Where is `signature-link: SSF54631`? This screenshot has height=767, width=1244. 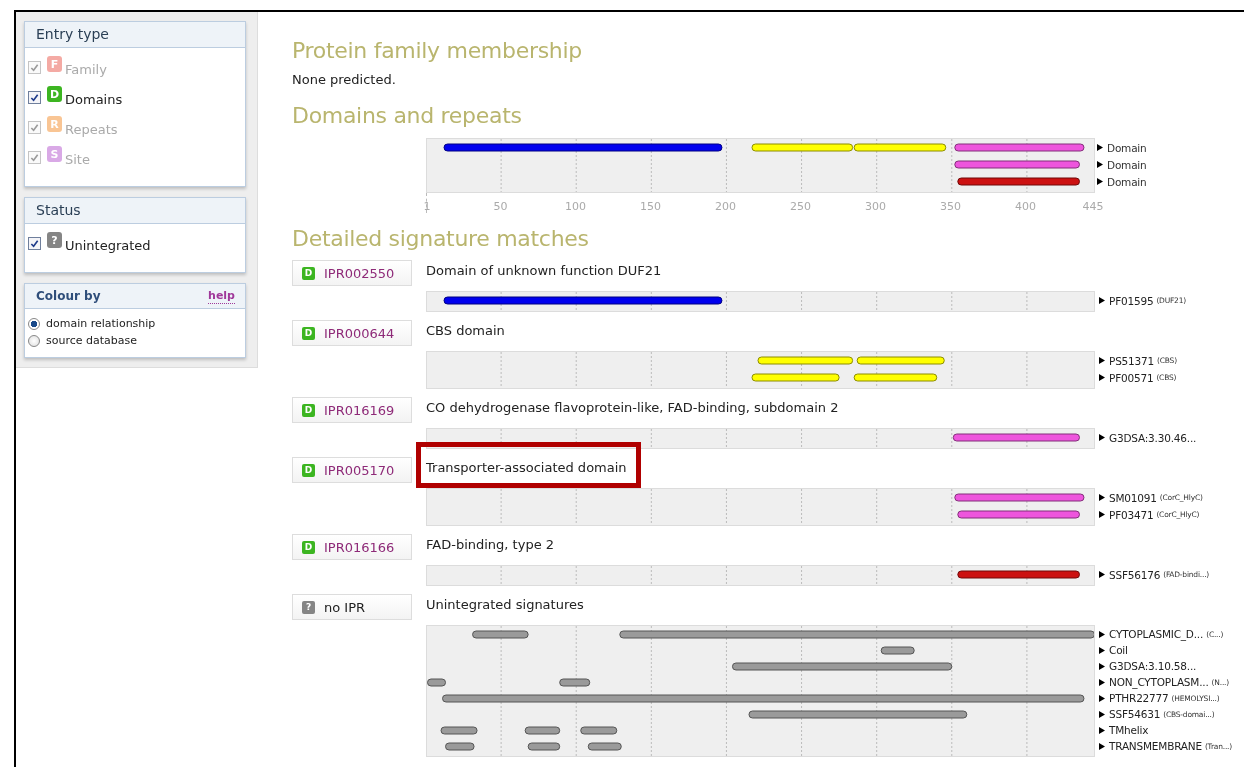 signature-link: SSF54631 is located at coordinates (1135, 714).